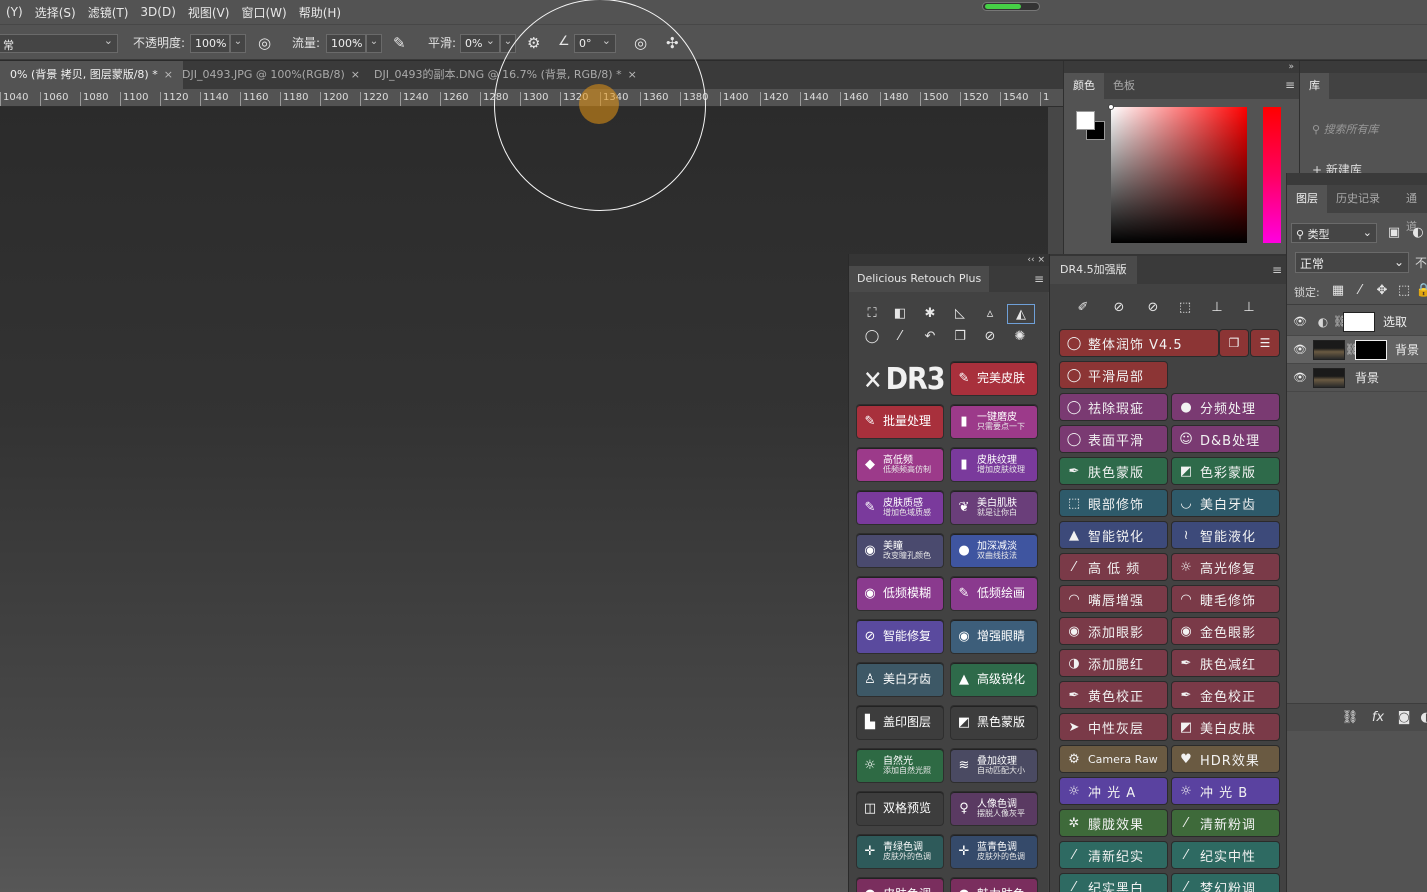 This screenshot has height=892, width=1427. What do you see at coordinates (1225, 823) in the screenshot?
I see `dr45-button: ⁄ 清新粉调` at bounding box center [1225, 823].